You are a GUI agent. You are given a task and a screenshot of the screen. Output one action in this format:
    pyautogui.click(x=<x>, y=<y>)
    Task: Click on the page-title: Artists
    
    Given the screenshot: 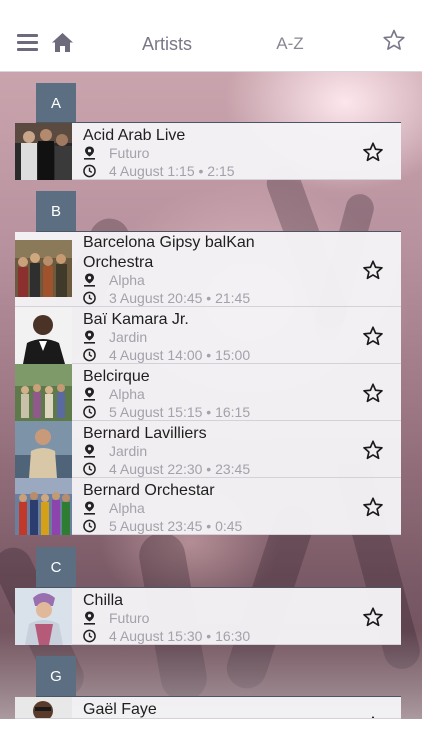 What is the action you would take?
    pyautogui.click(x=166, y=44)
    